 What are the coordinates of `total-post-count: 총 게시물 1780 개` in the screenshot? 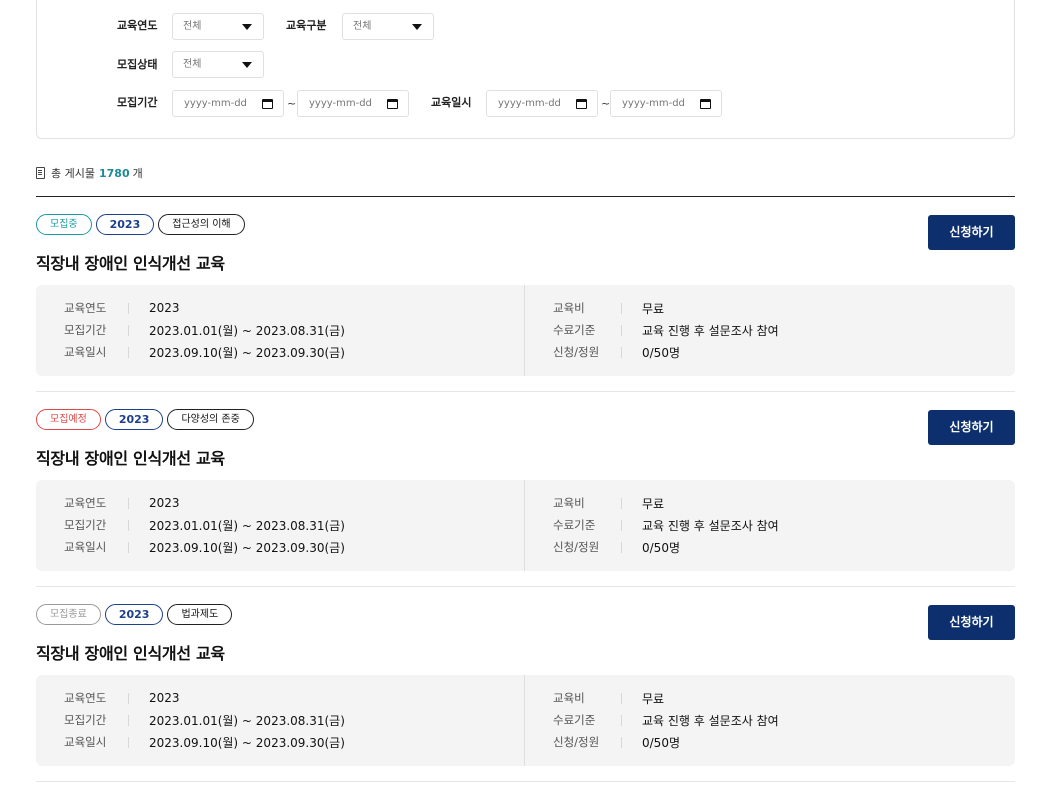 It's located at (89, 173).